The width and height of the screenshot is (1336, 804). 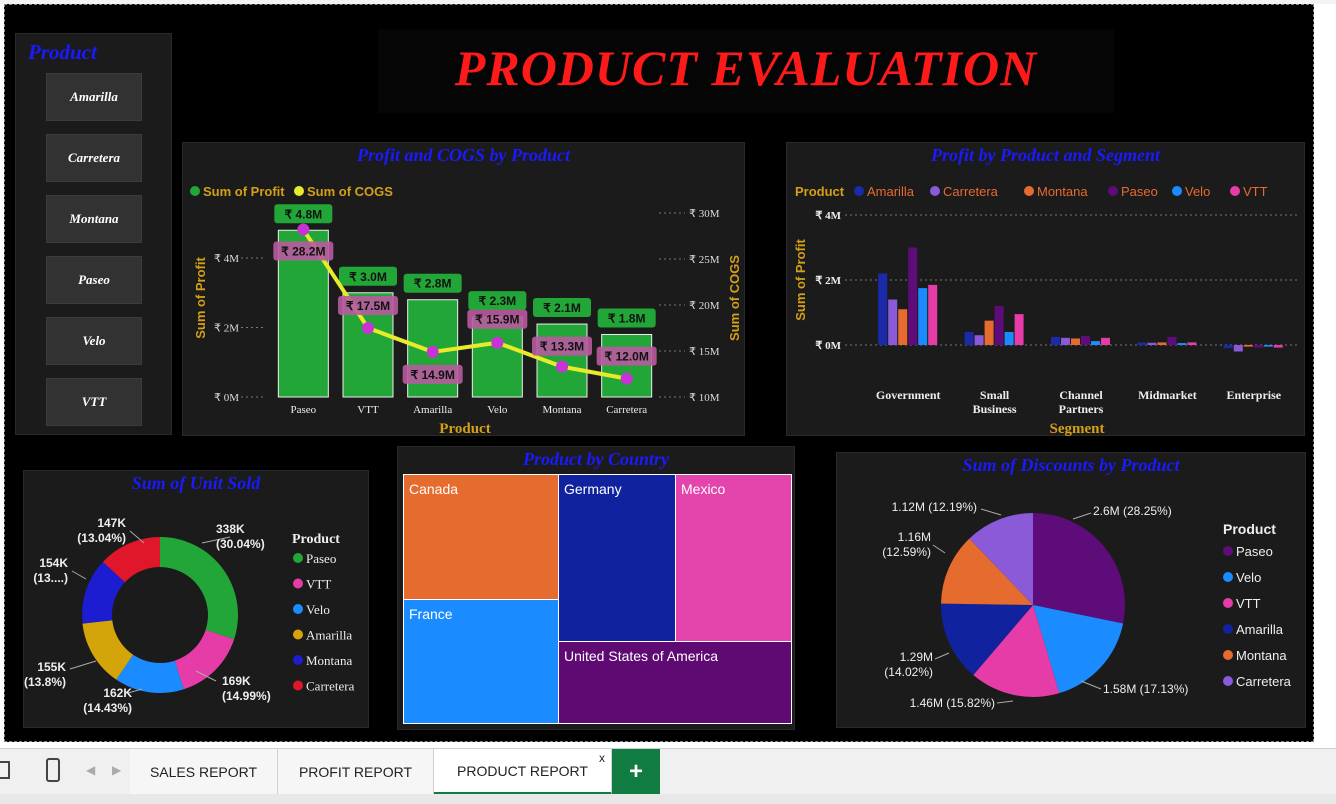 I want to click on data-label: 147K (13.04%), so click(x=101, y=530).